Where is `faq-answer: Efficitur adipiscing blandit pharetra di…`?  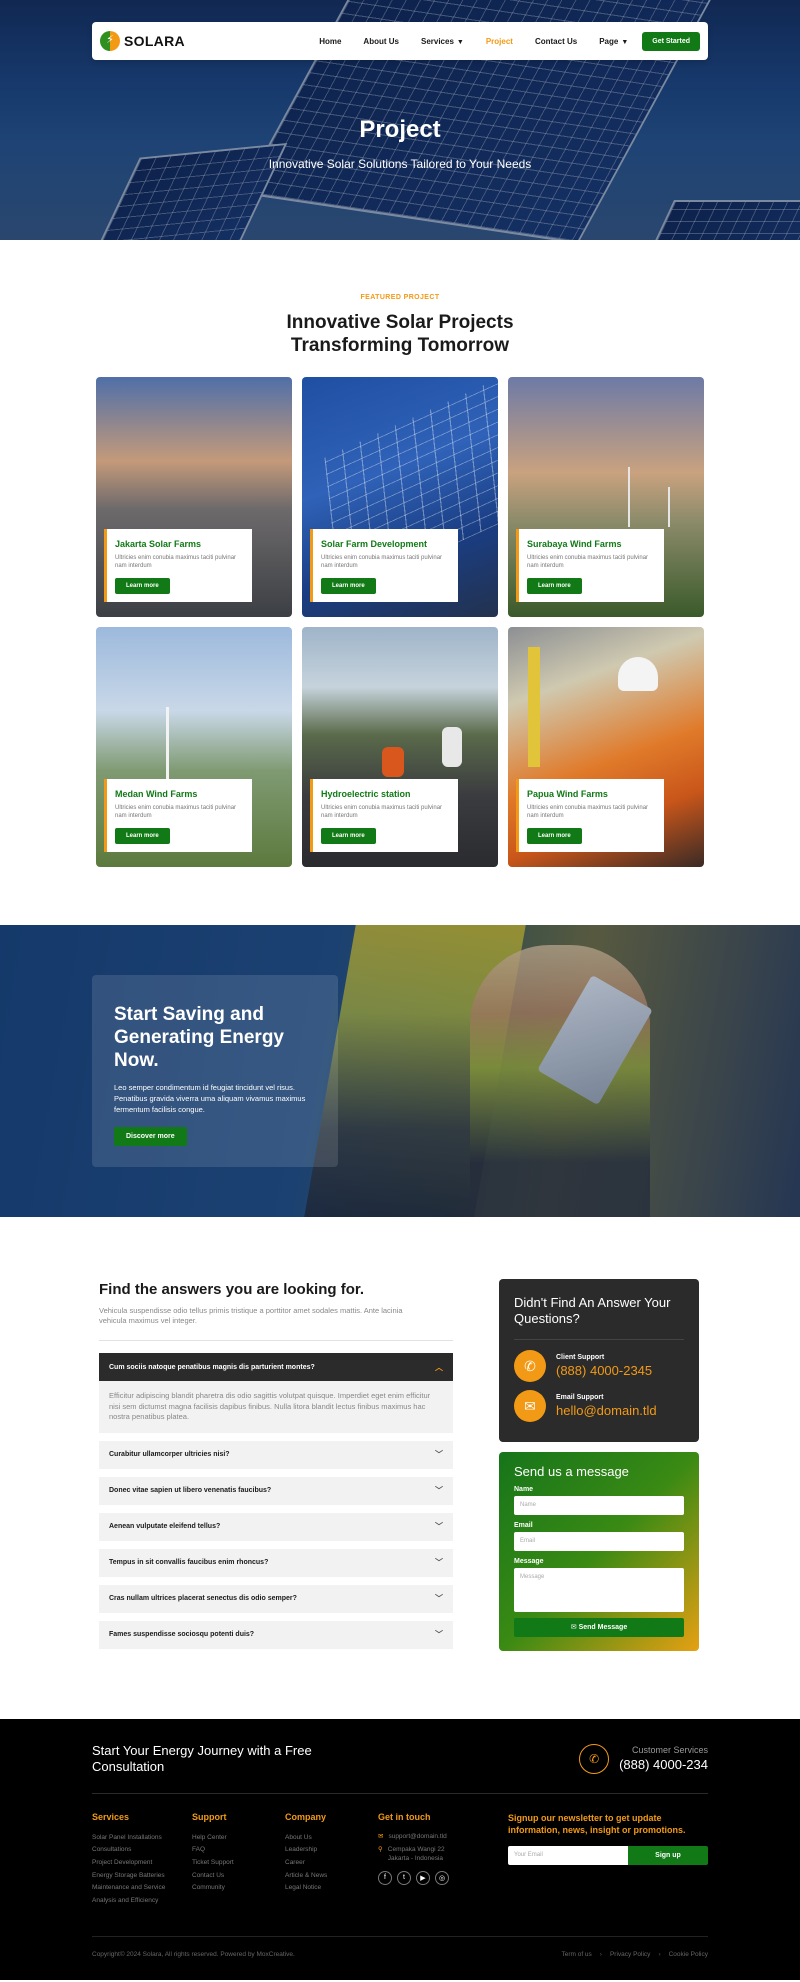 faq-answer: Efficitur adipiscing blandit pharetra di… is located at coordinates (276, 1407).